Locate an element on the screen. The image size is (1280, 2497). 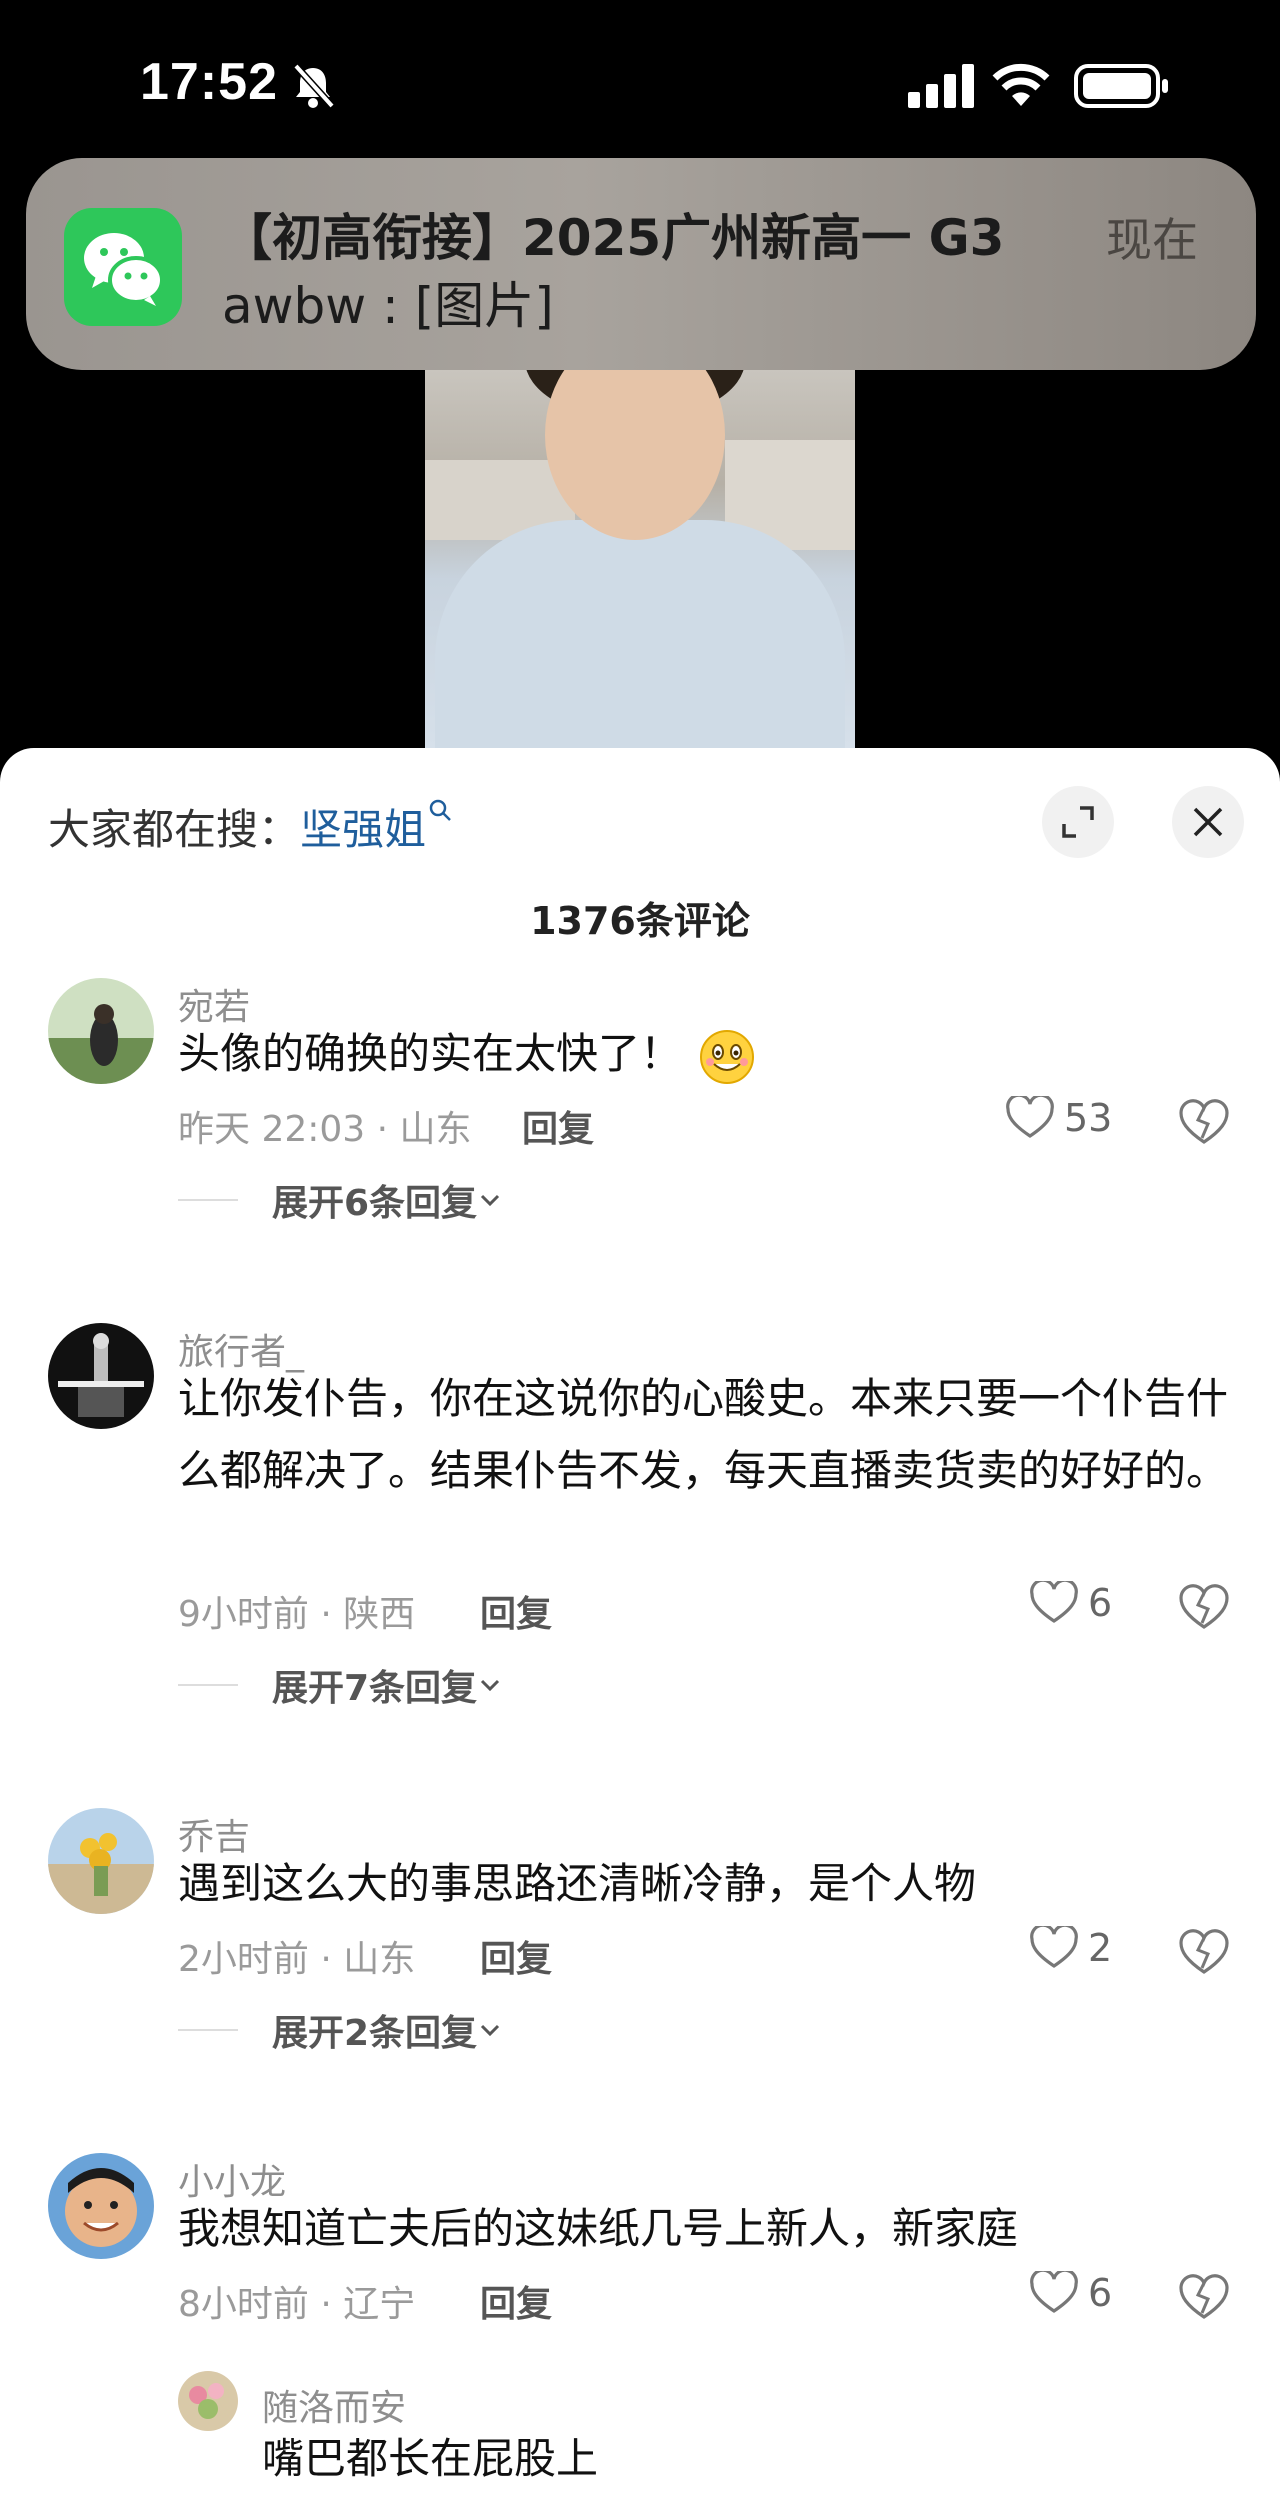
close-button is located at coordinates (1208, 822).